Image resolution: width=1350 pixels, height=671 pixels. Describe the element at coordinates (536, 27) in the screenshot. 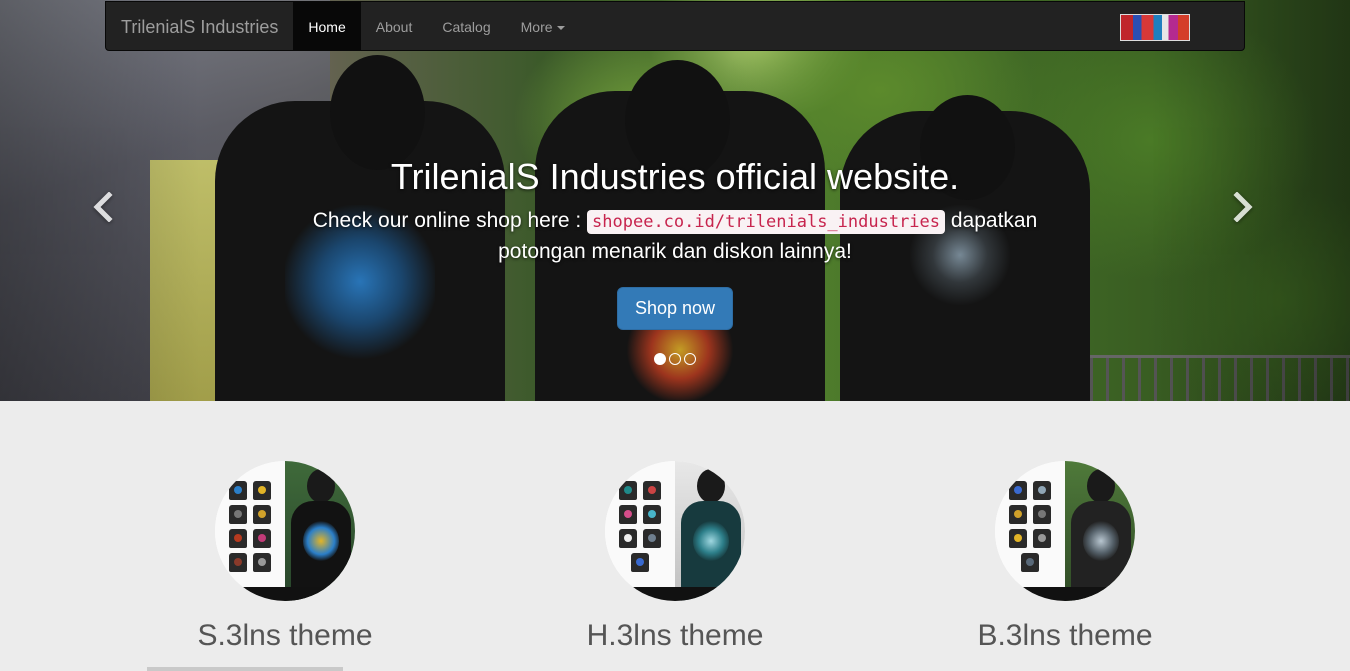

I see `nav-more-label: More` at that location.